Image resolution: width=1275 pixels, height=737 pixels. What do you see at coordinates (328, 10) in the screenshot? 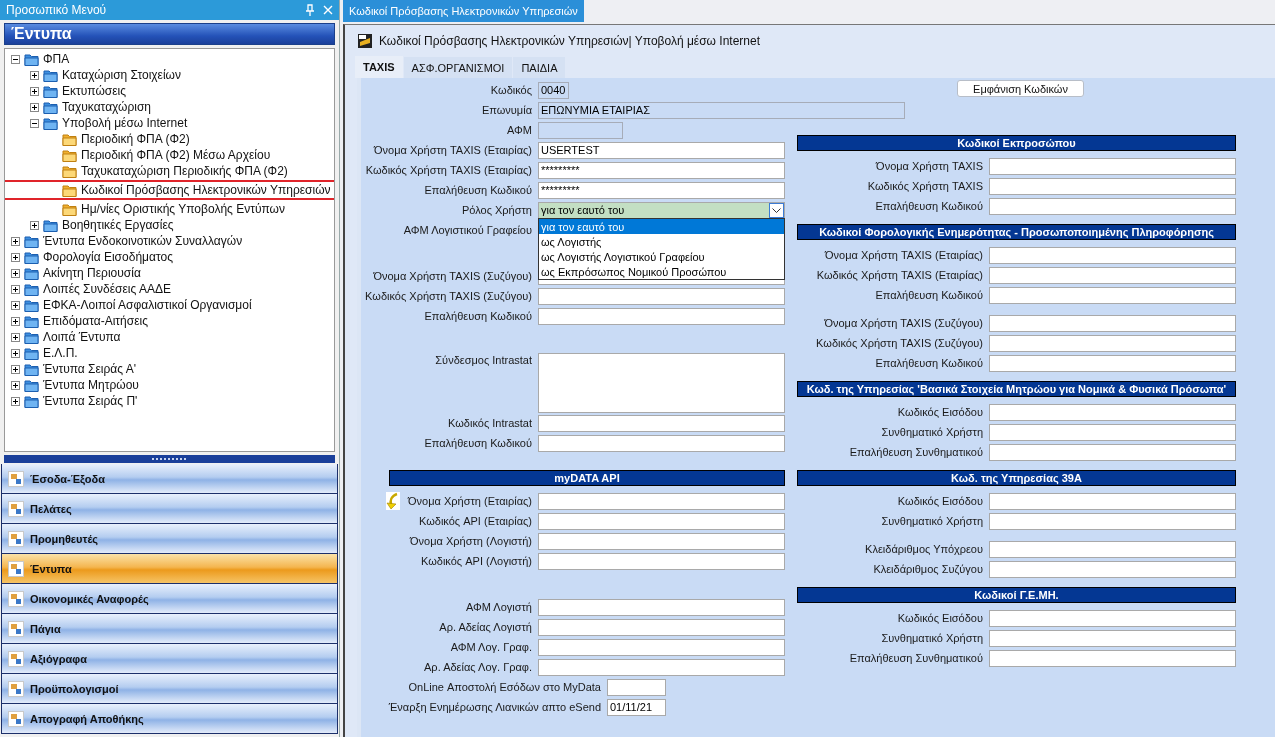
I see `close-icon` at bounding box center [328, 10].